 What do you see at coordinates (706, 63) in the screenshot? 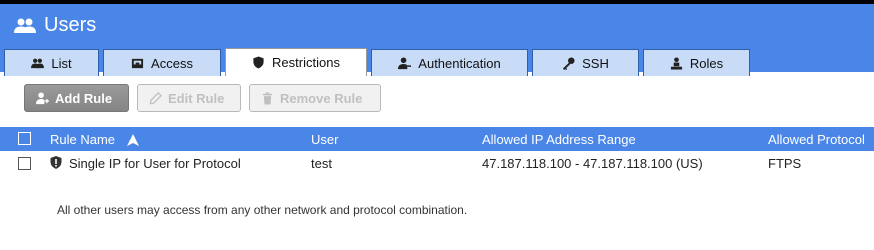
I see `tab-label: Roles` at bounding box center [706, 63].